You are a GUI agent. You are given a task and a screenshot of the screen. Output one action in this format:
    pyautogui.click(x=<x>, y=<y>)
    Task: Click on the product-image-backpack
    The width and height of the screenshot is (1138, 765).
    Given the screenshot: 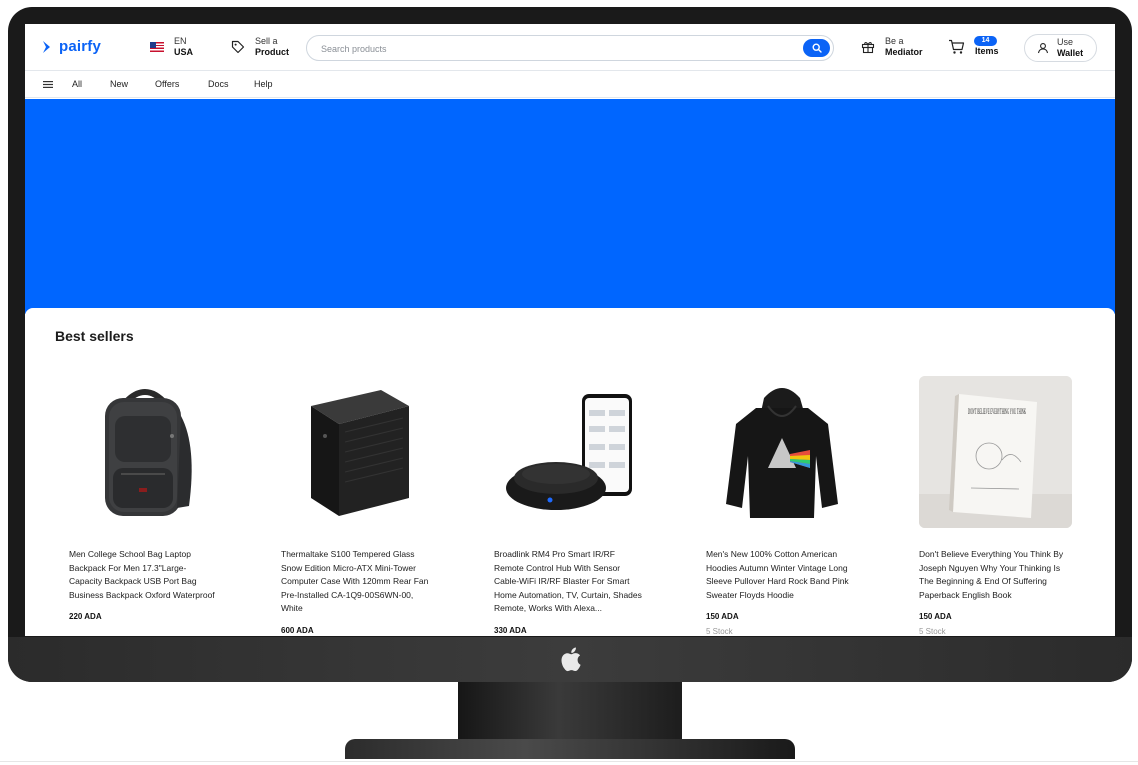 What is the action you would take?
    pyautogui.click(x=145, y=452)
    